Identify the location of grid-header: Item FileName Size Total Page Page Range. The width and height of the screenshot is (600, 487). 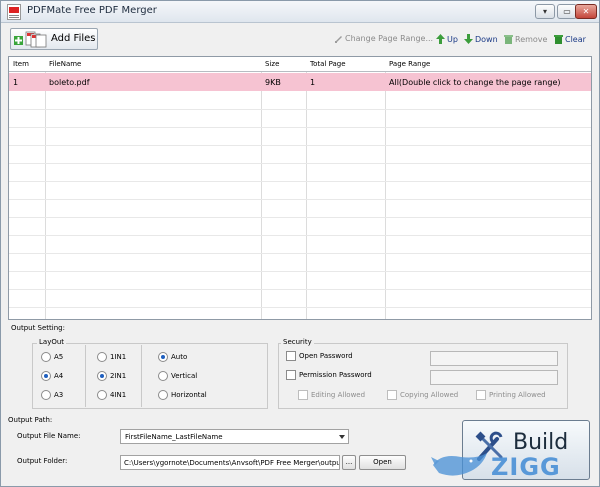
(300, 64).